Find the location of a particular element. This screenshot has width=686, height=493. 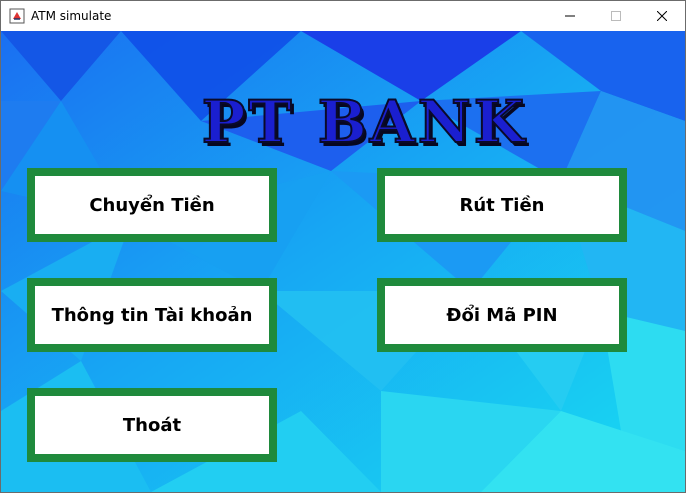

maximize-button is located at coordinates (616, 16).